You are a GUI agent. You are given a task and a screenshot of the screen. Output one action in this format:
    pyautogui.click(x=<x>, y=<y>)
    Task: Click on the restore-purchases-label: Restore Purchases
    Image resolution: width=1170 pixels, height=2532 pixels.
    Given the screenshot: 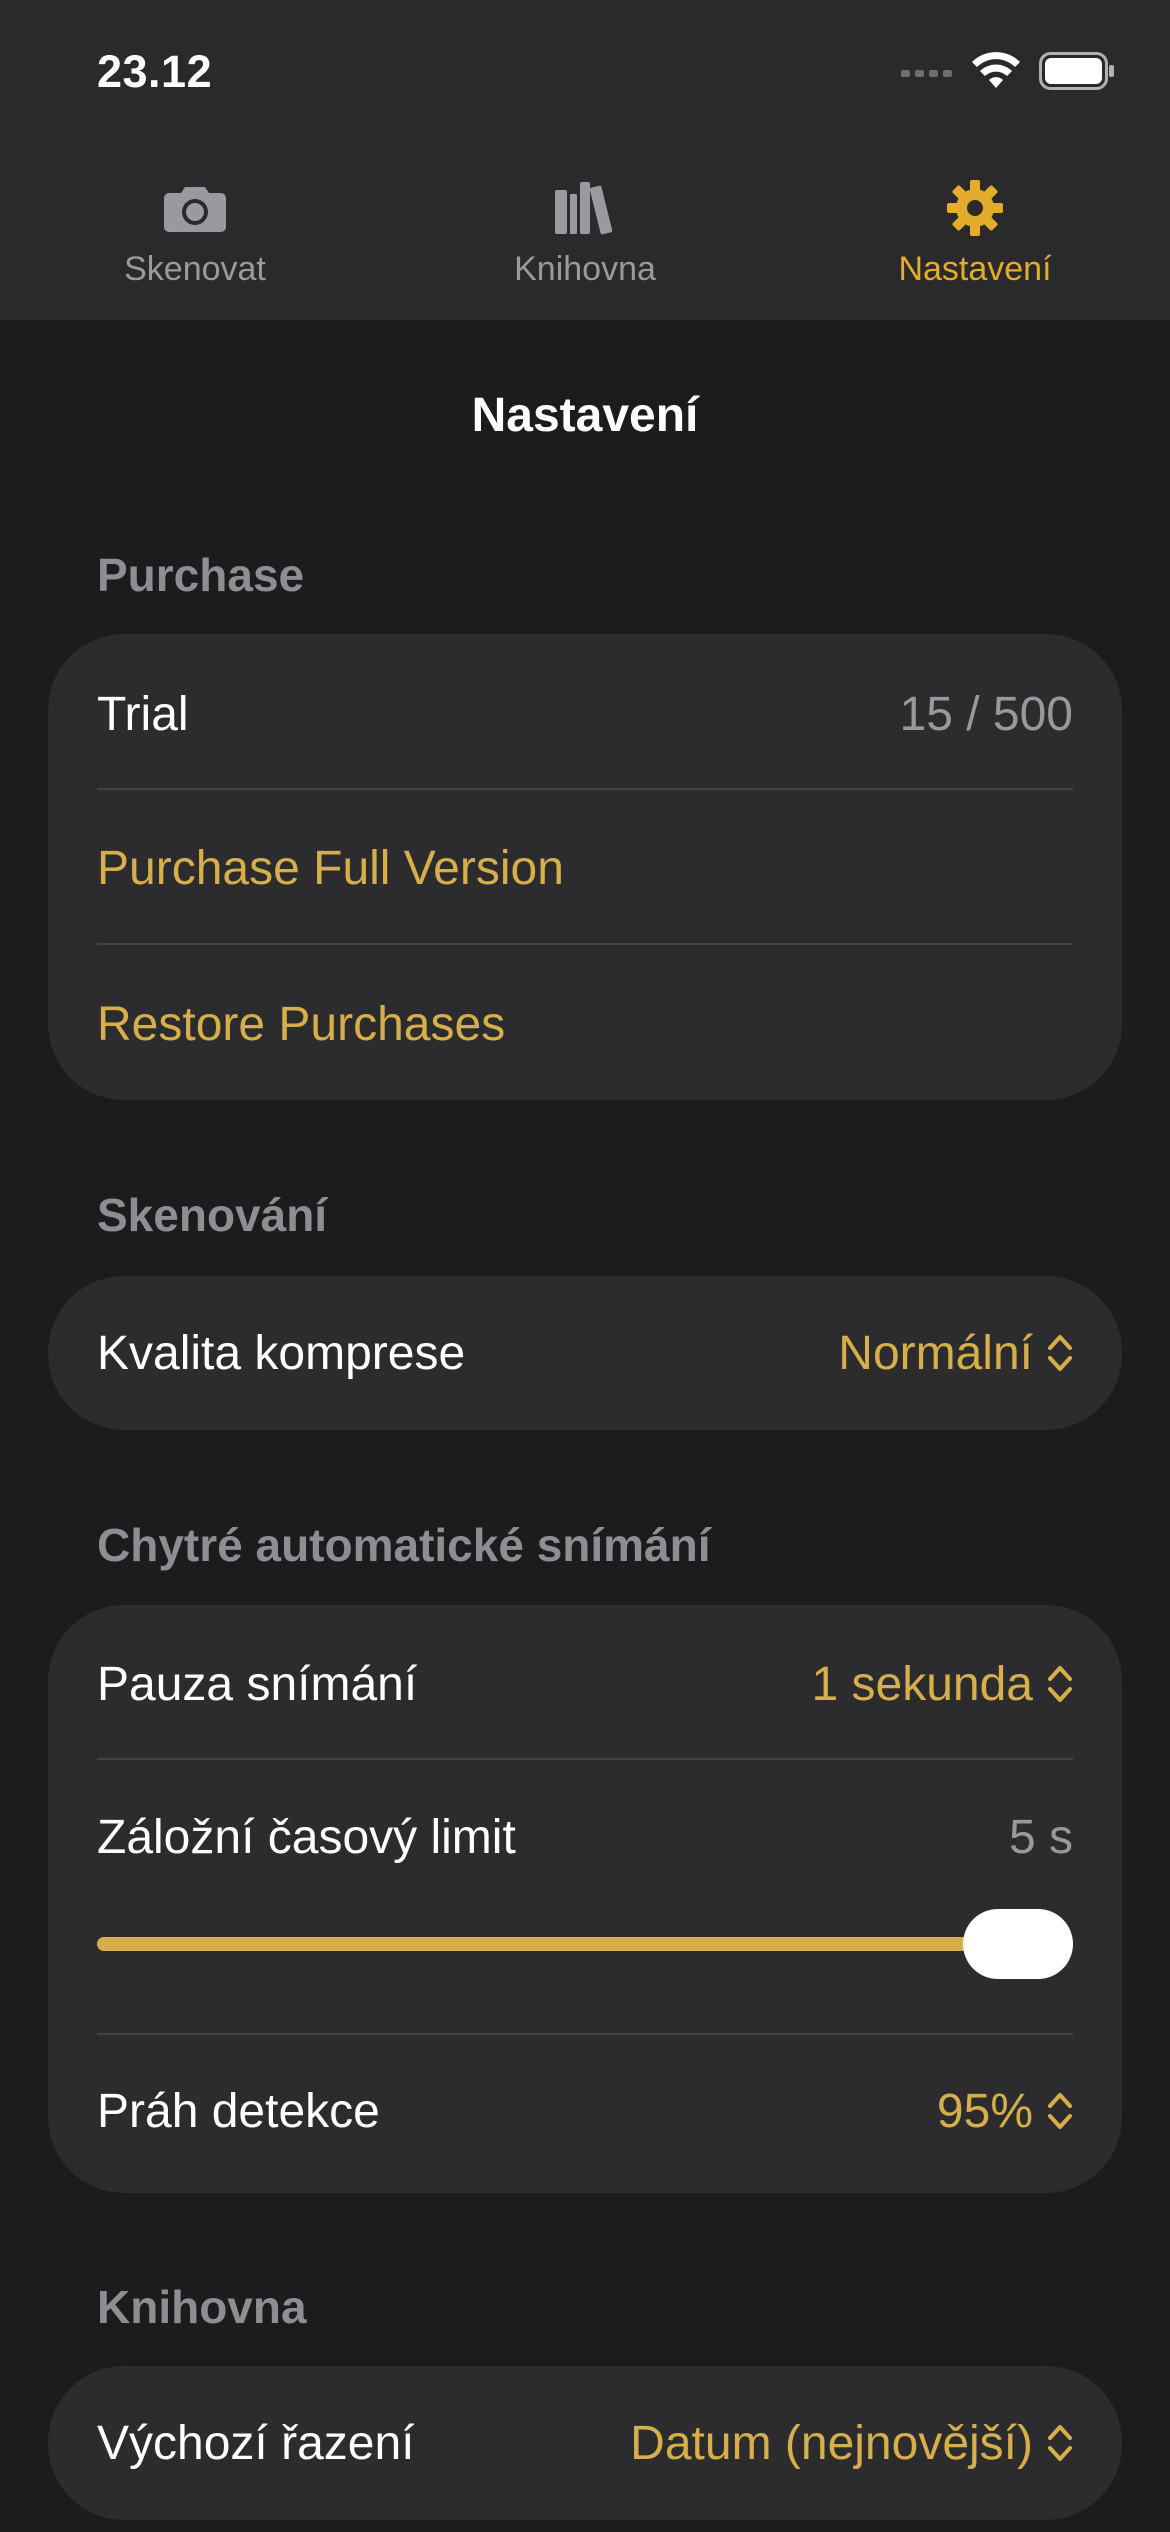 What is the action you would take?
    pyautogui.click(x=301, y=1024)
    